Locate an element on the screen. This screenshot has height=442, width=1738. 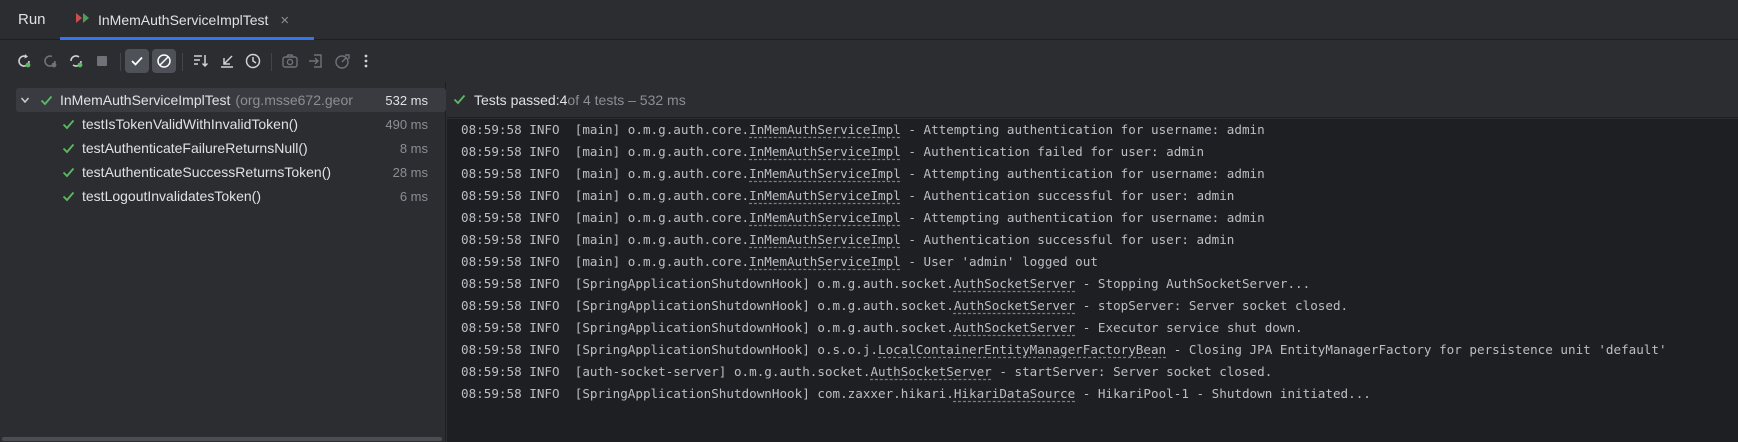
import-icon is located at coordinates (316, 61).